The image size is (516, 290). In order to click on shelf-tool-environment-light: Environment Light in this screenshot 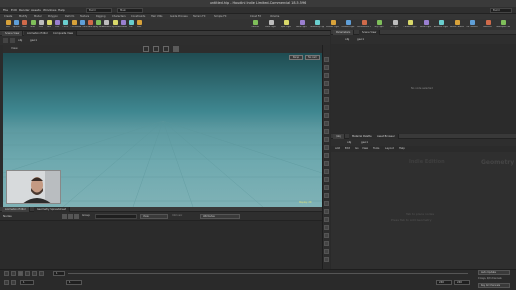, I will do `click(363, 25)`.